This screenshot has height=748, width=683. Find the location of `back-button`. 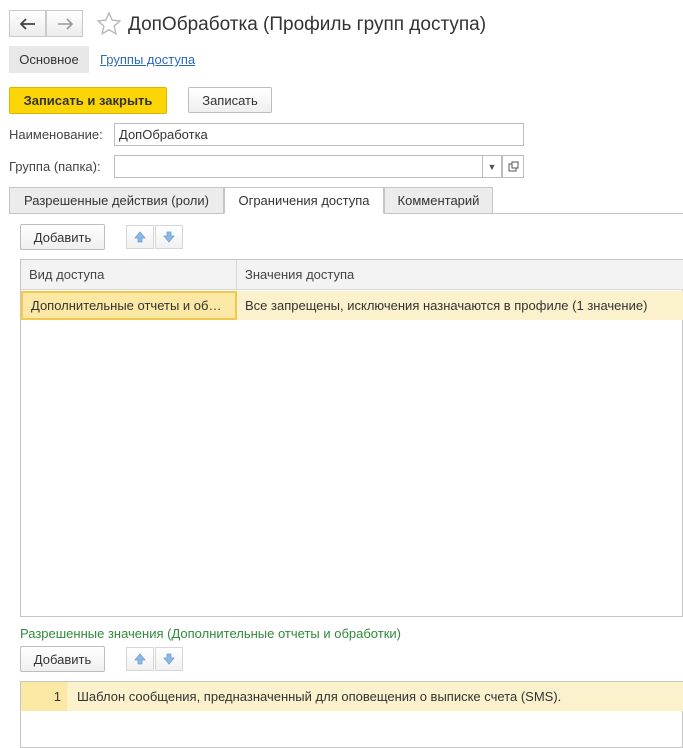

back-button is located at coordinates (27, 23).